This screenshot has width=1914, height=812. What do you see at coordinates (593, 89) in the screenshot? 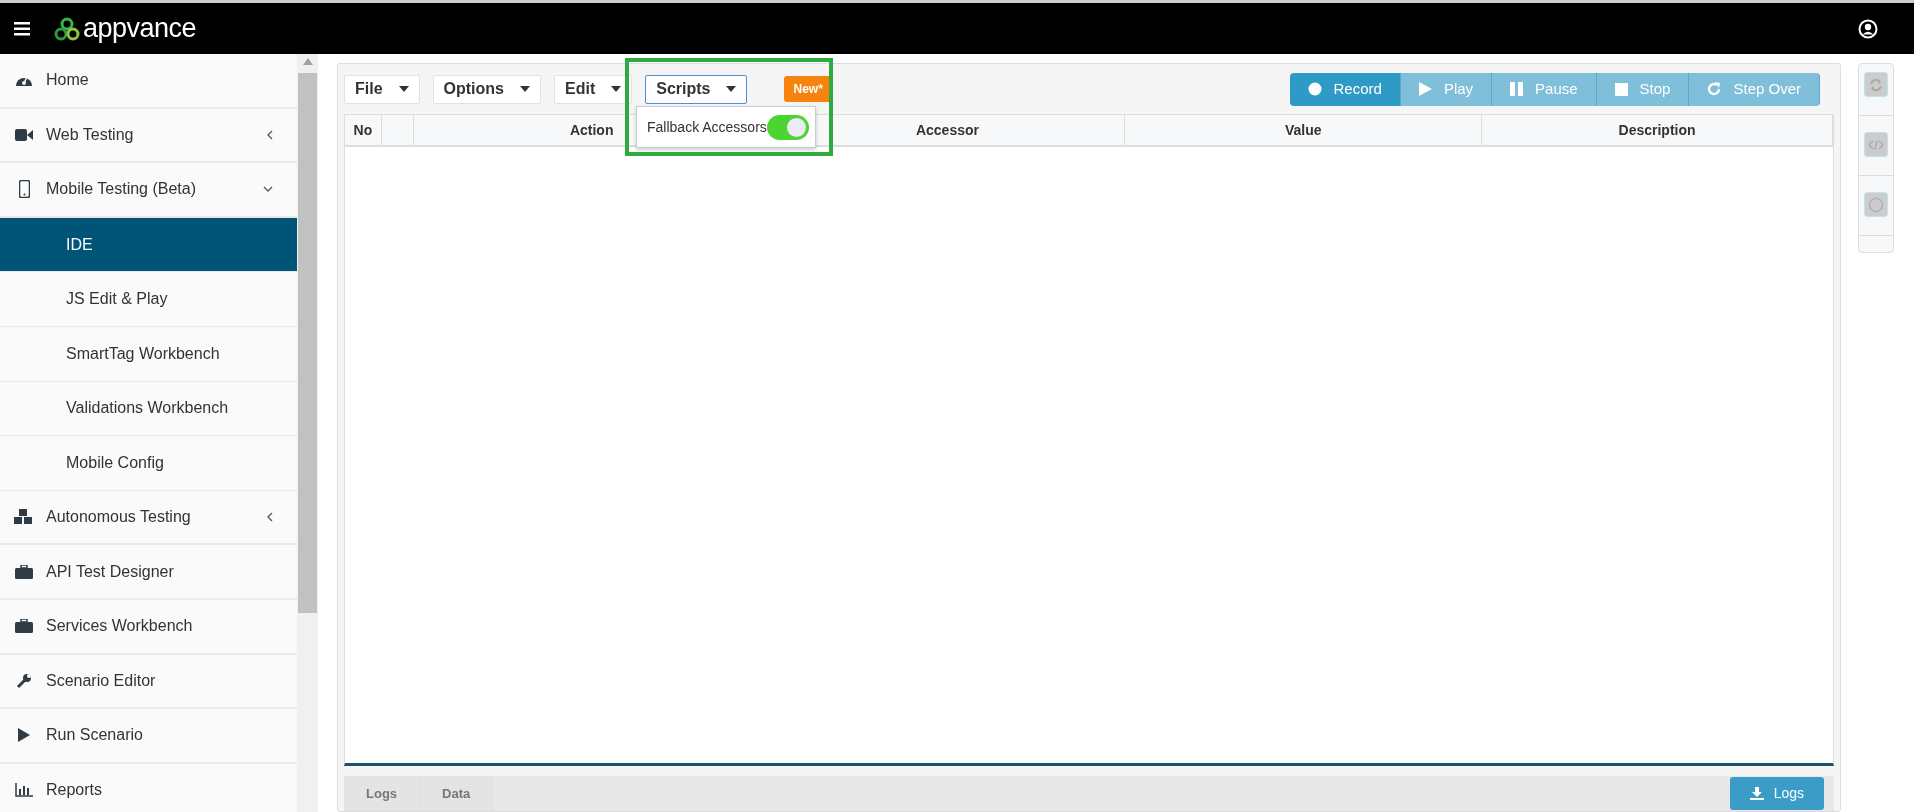
I see `menu-button: Edit` at bounding box center [593, 89].